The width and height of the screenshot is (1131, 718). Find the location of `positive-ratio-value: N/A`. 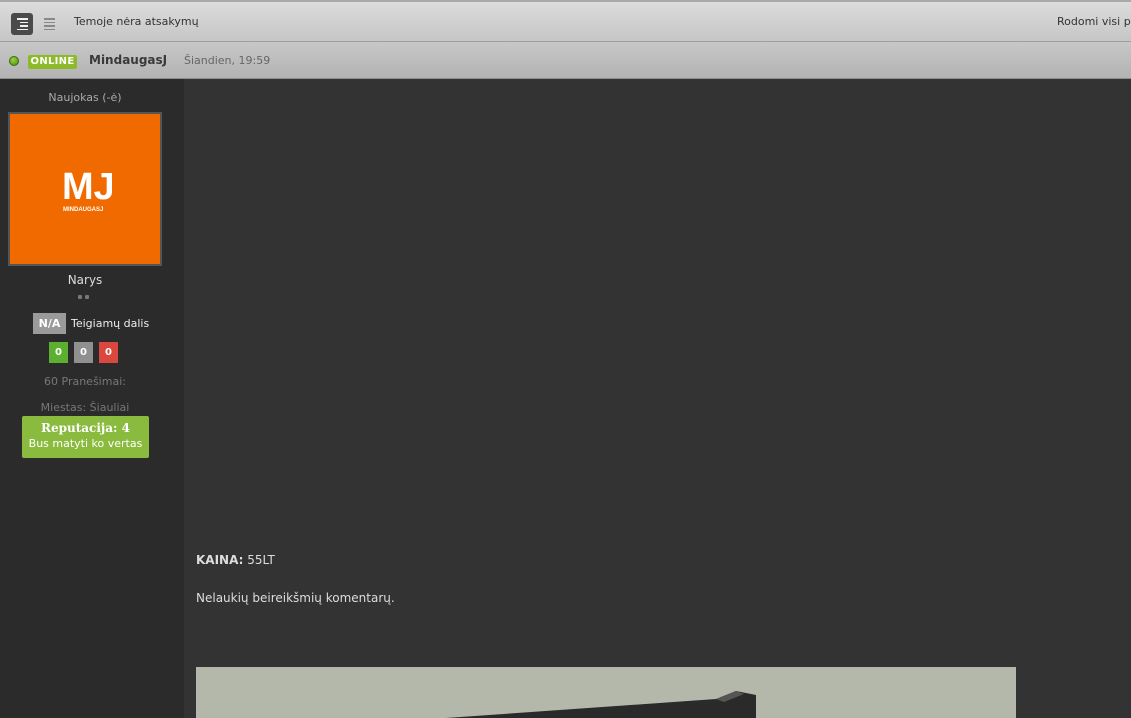

positive-ratio-value: N/A is located at coordinates (49, 323).